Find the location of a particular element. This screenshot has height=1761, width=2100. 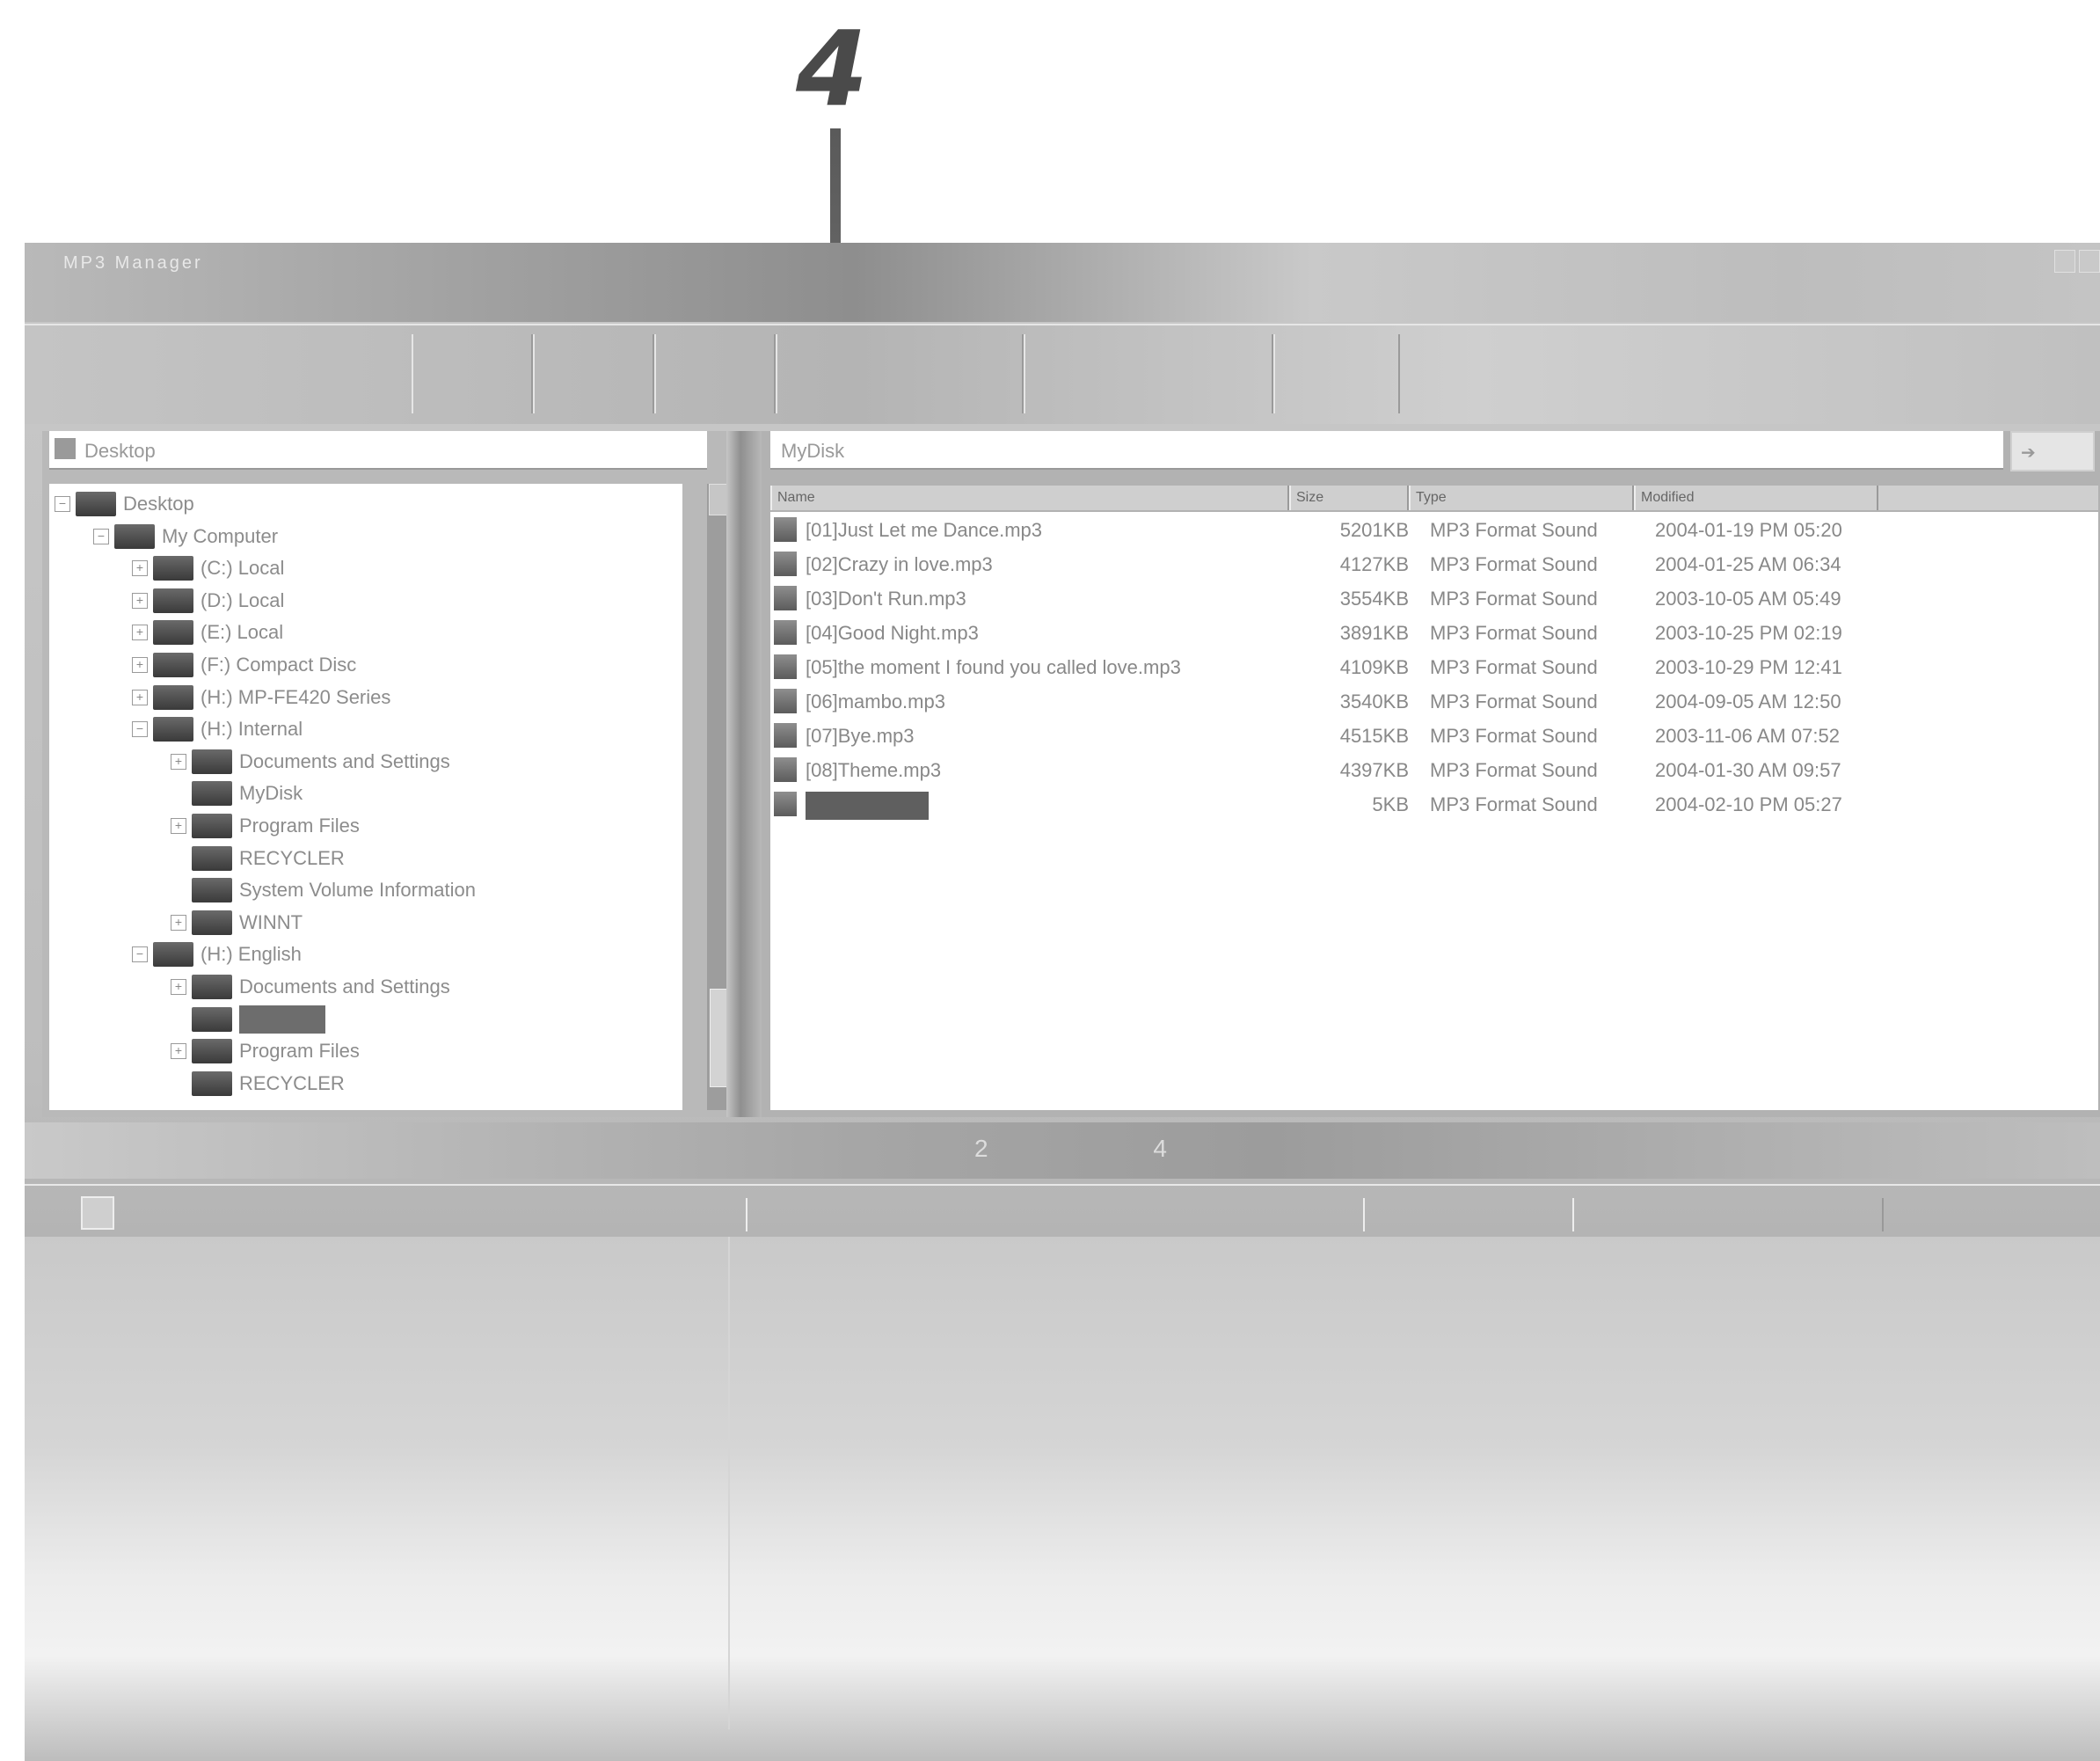

window-controls is located at coordinates (2077, 261).